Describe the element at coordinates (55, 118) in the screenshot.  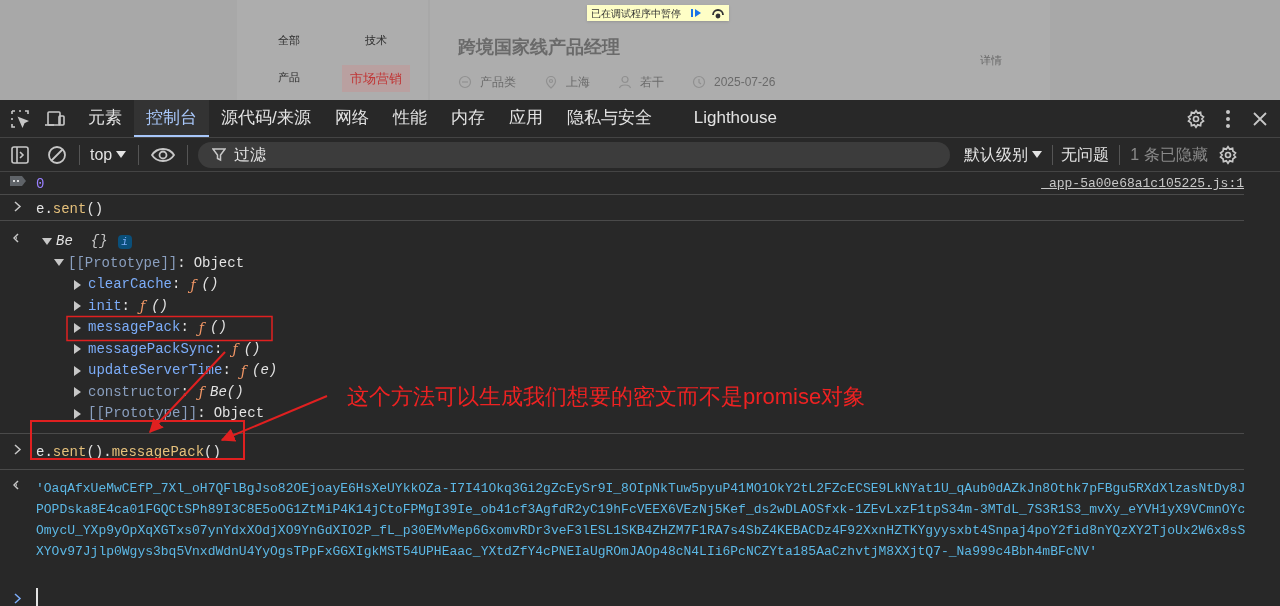
I see `device-toolbar-icon` at that location.